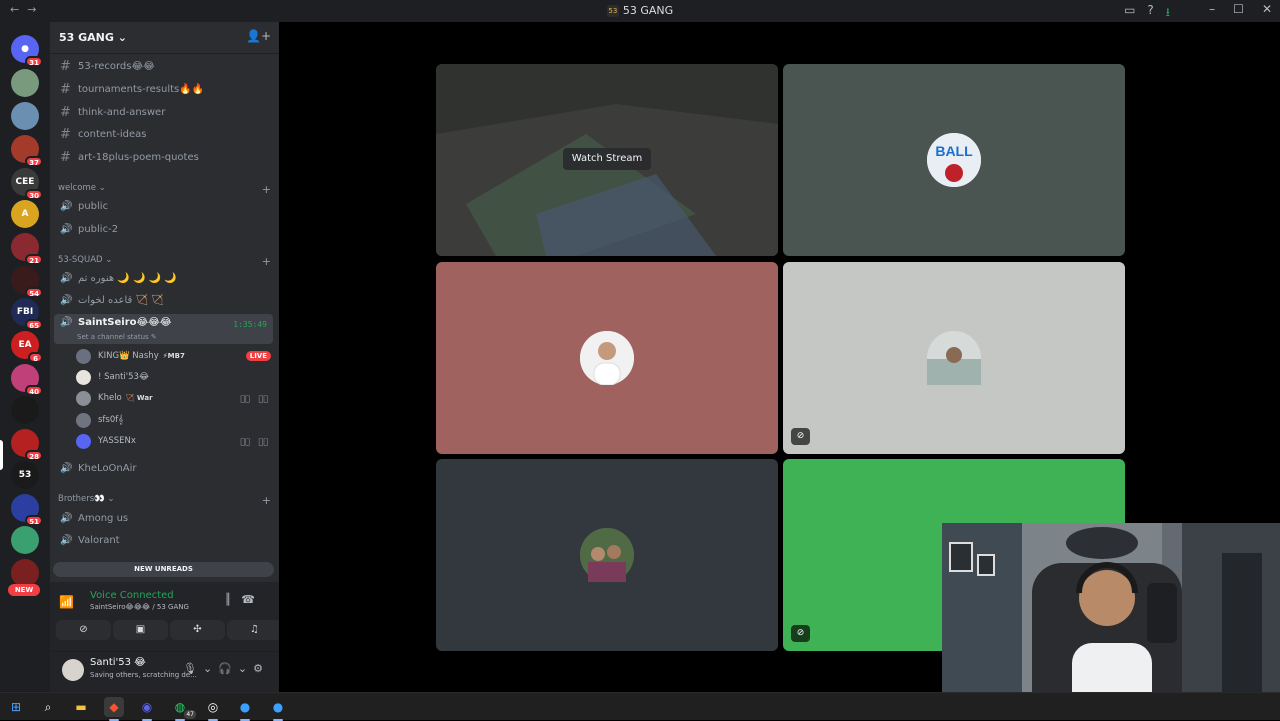 The image size is (1280, 721). Describe the element at coordinates (254, 630) in the screenshot. I see `soundboard-button: ♫` at that location.